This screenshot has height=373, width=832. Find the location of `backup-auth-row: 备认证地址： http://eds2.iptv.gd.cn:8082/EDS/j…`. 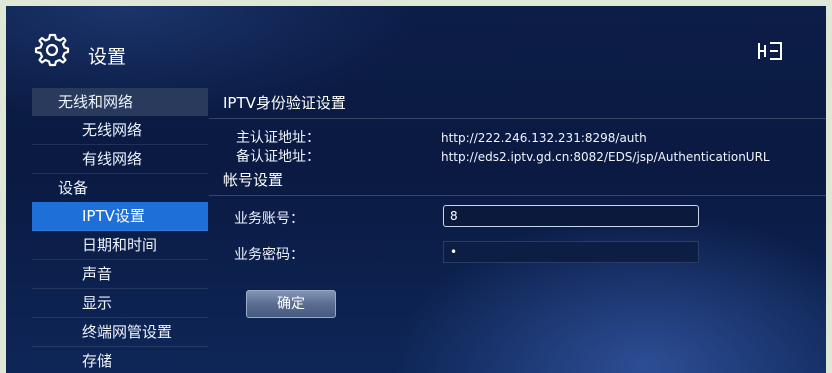

backup-auth-row: 备认证地址： http://eds2.iptv.gd.cn:8082/EDS/j… is located at coordinates (517, 157).